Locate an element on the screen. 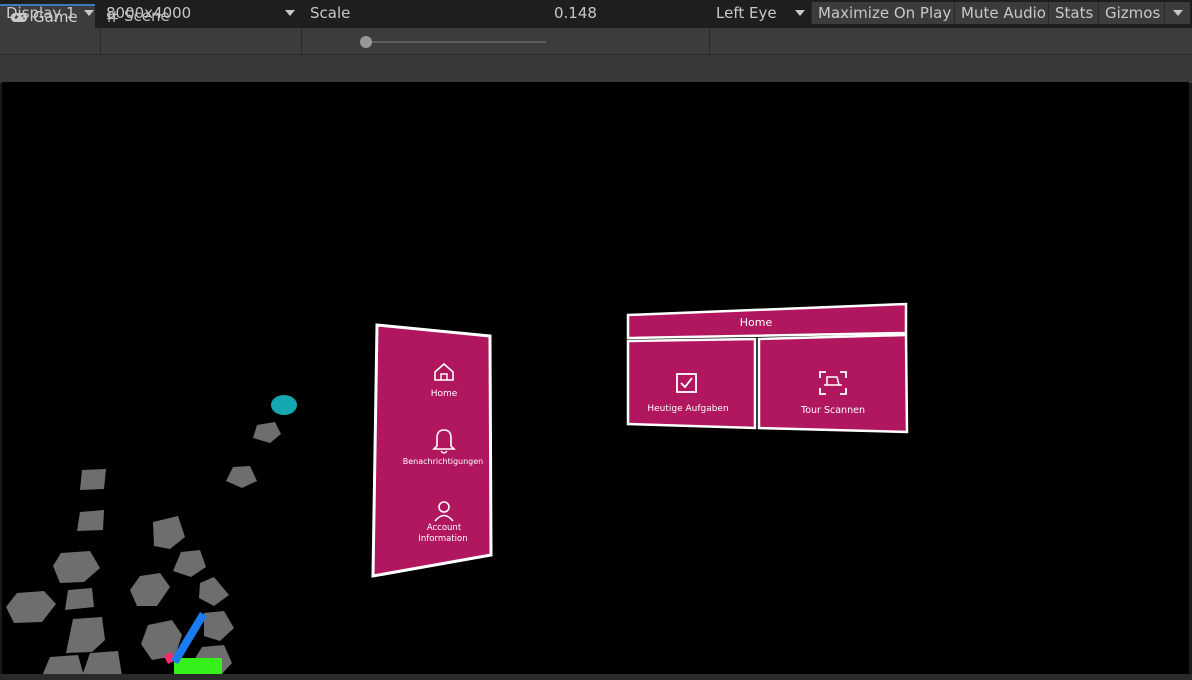 Image resolution: width=1192 pixels, height=680 pixels. gizmos-toggle: Gizmos is located at coordinates (1131, 13).